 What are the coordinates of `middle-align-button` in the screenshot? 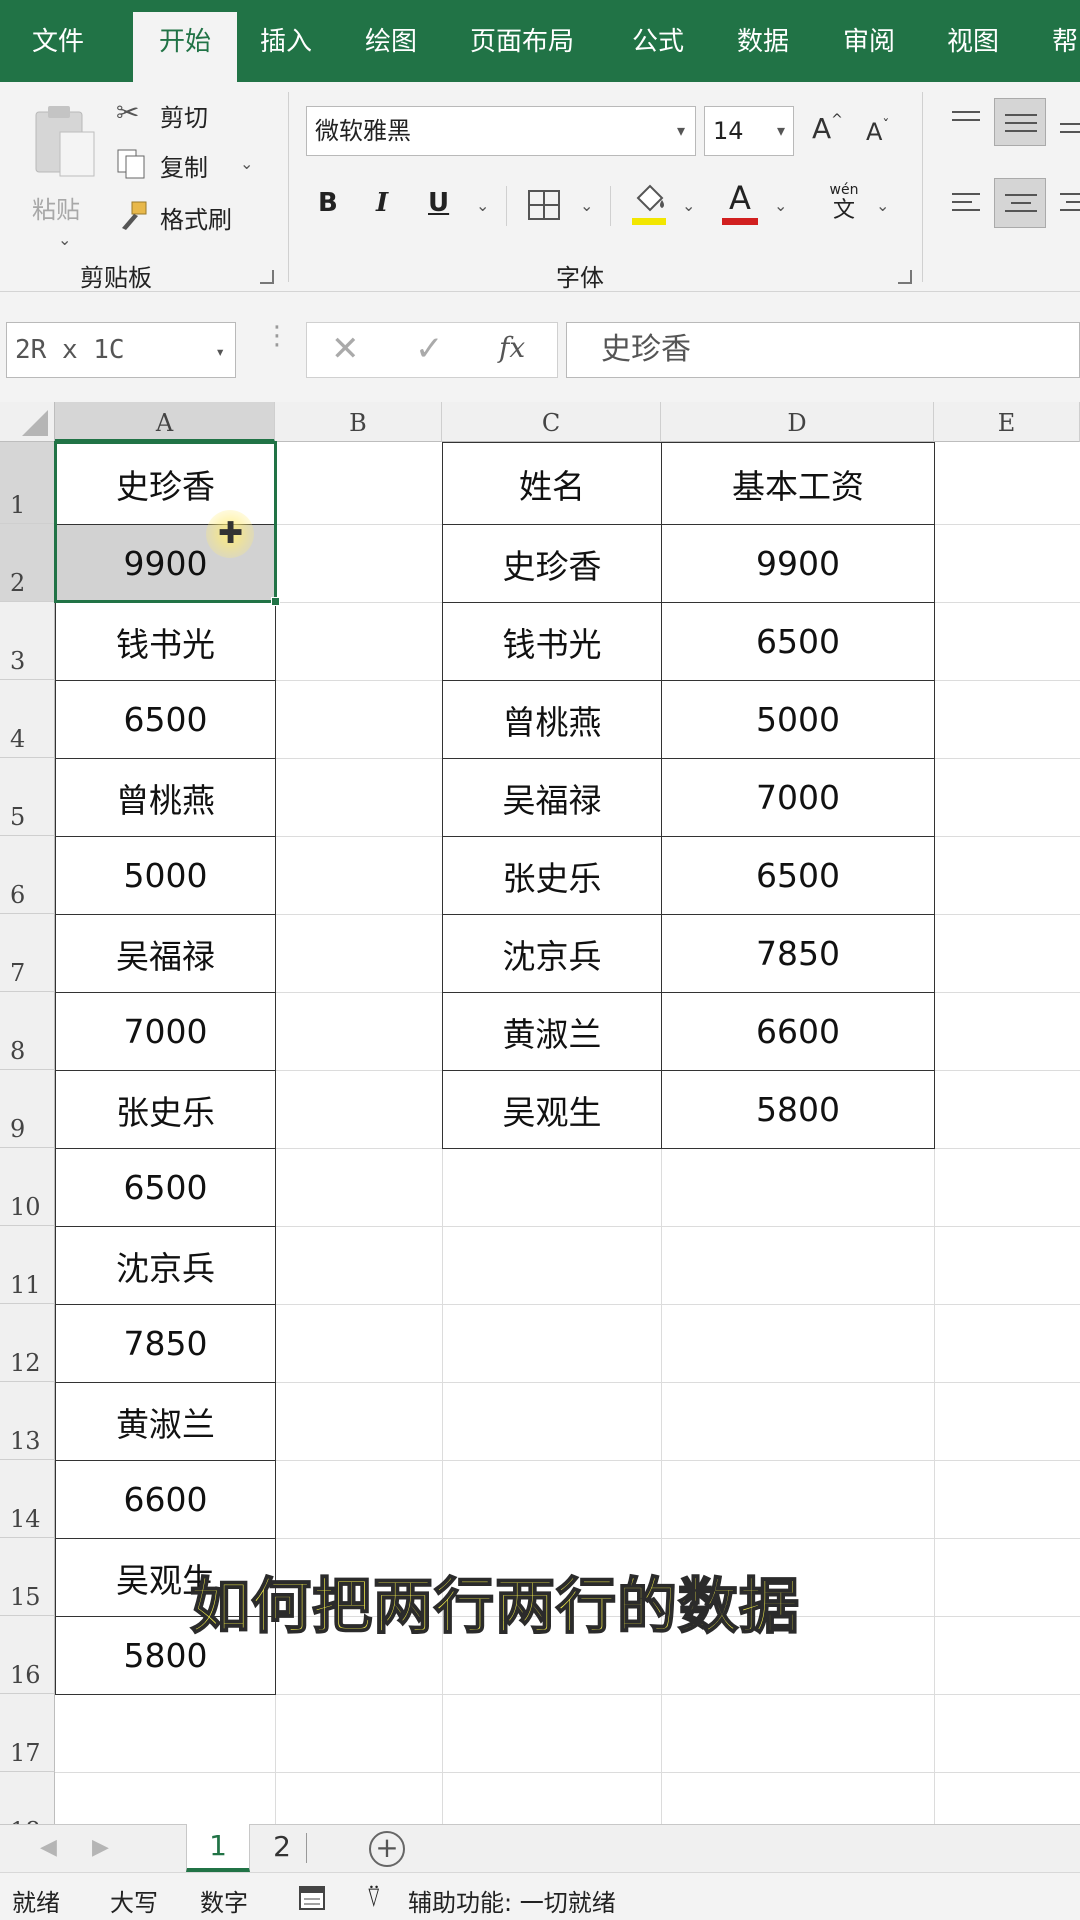 It's located at (1020, 122).